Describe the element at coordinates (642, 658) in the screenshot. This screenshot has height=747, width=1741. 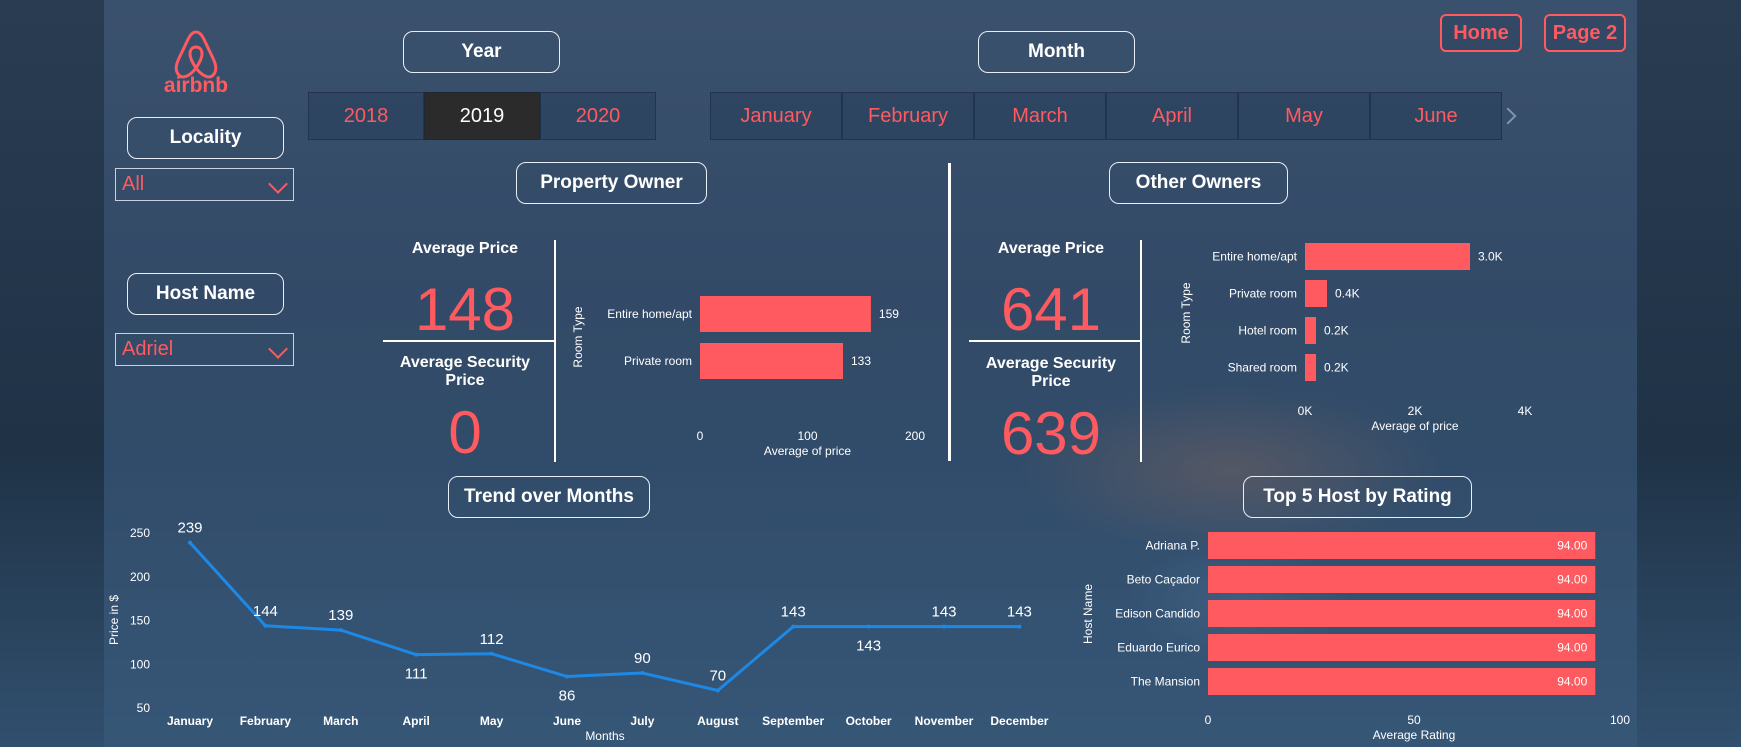
I see `data-label: 90` at that location.